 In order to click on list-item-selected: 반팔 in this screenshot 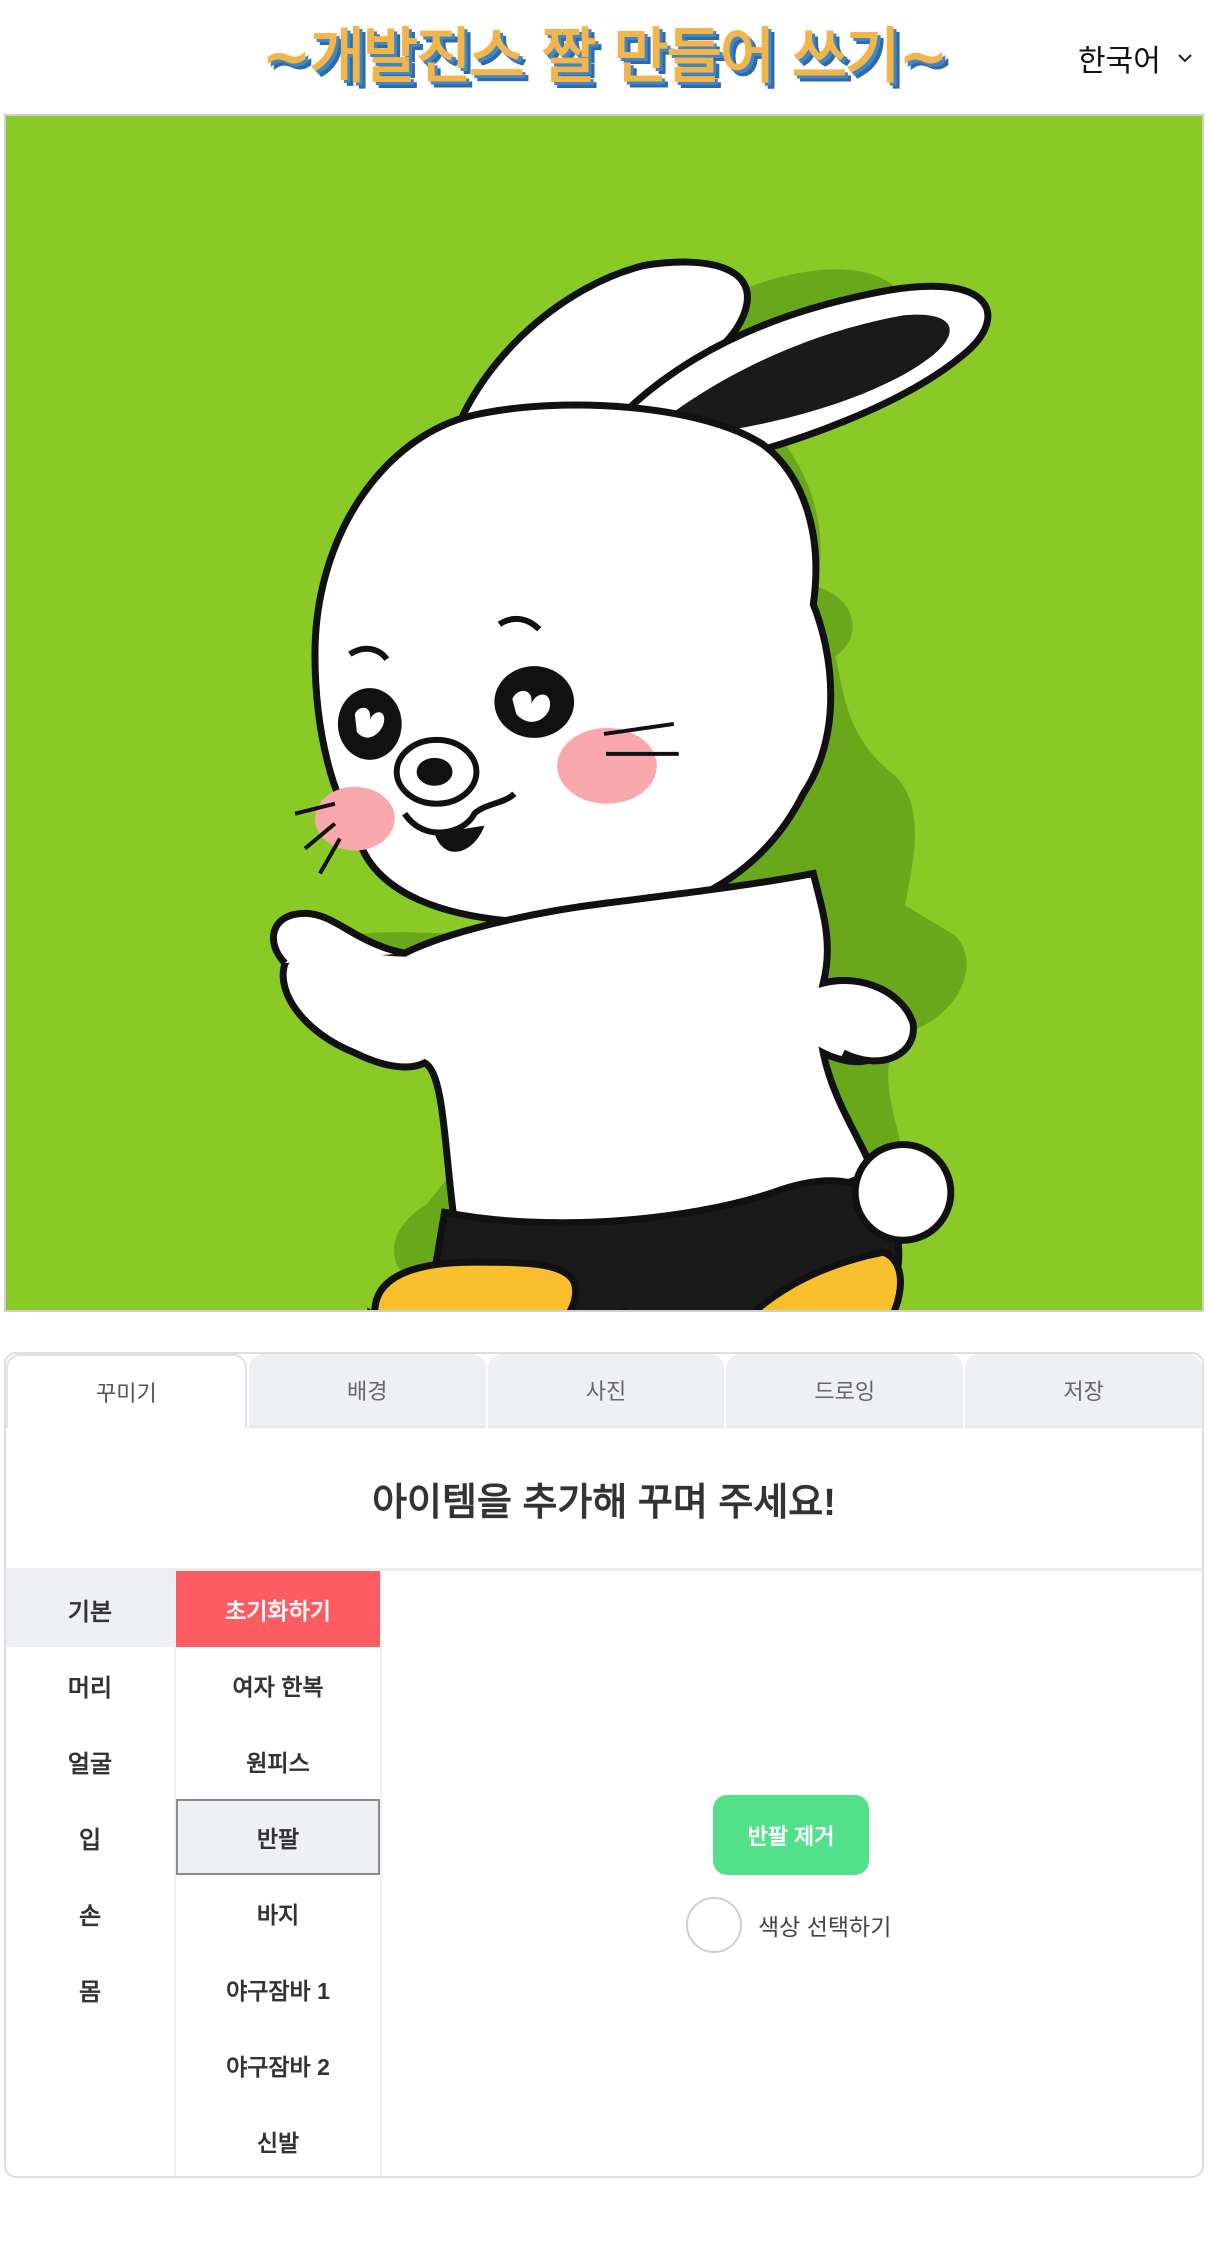, I will do `click(278, 1837)`.